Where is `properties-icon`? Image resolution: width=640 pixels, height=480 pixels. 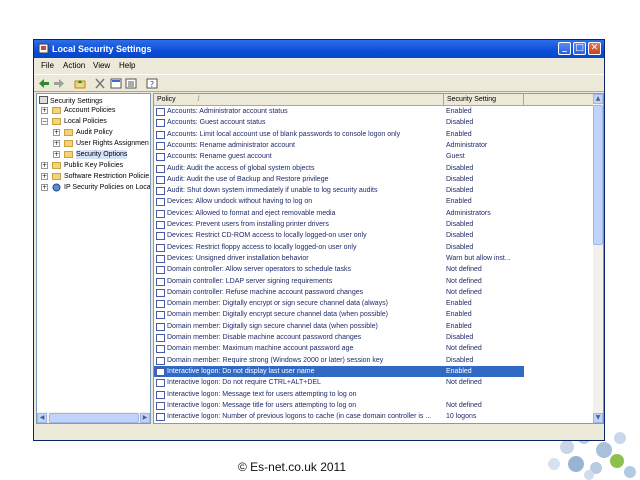
properties-icon is located at coordinates (116, 83).